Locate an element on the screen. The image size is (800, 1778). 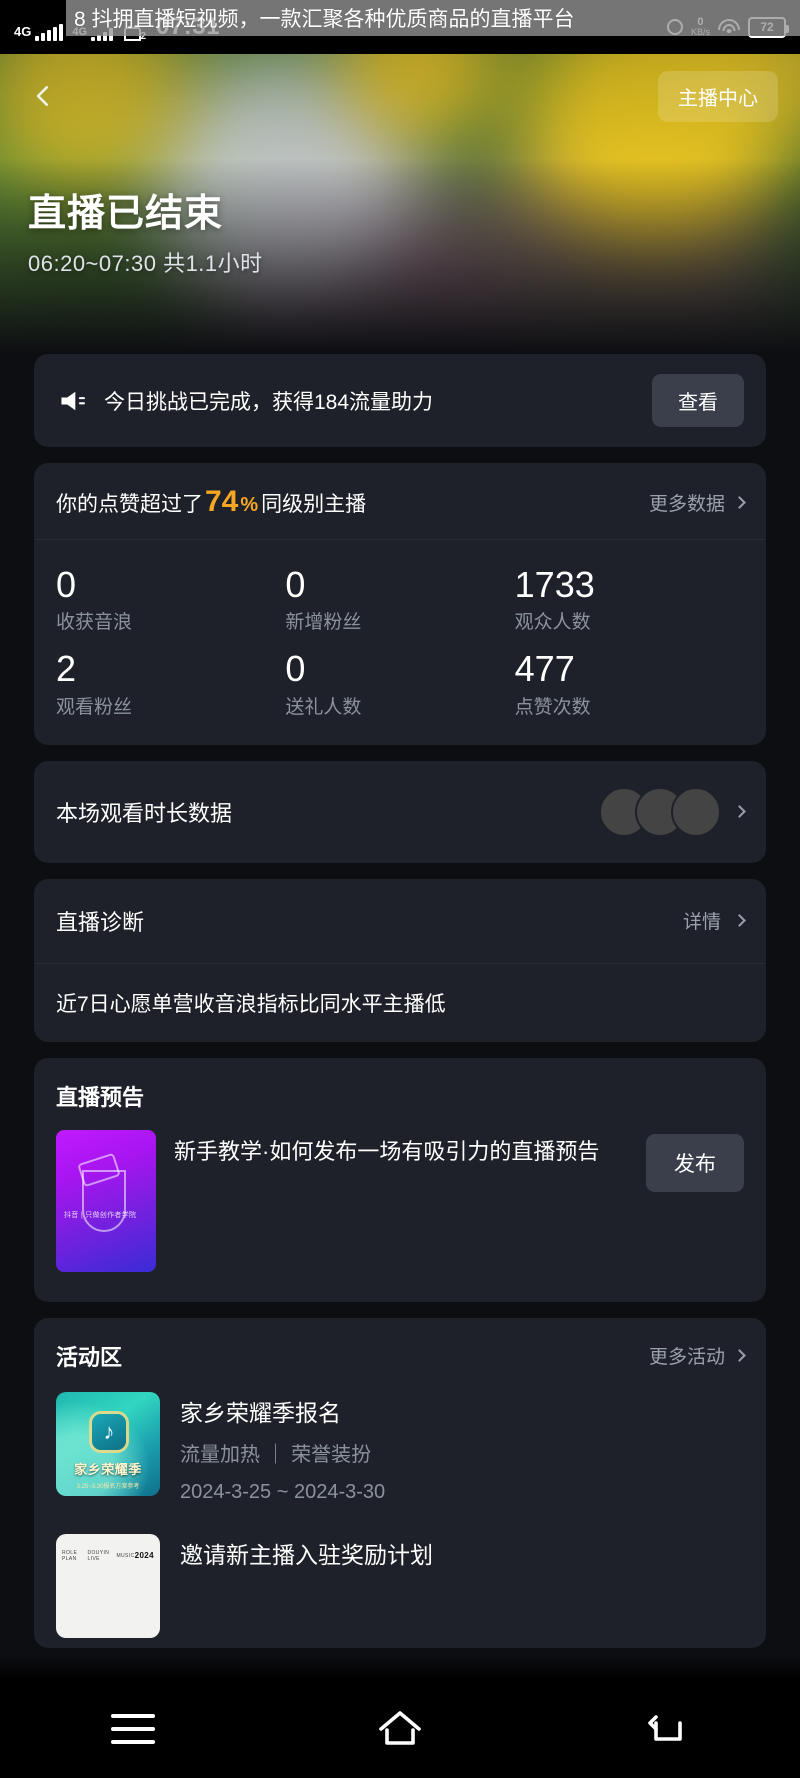
stat-label: 送礼人数 is located at coordinates (323, 707).